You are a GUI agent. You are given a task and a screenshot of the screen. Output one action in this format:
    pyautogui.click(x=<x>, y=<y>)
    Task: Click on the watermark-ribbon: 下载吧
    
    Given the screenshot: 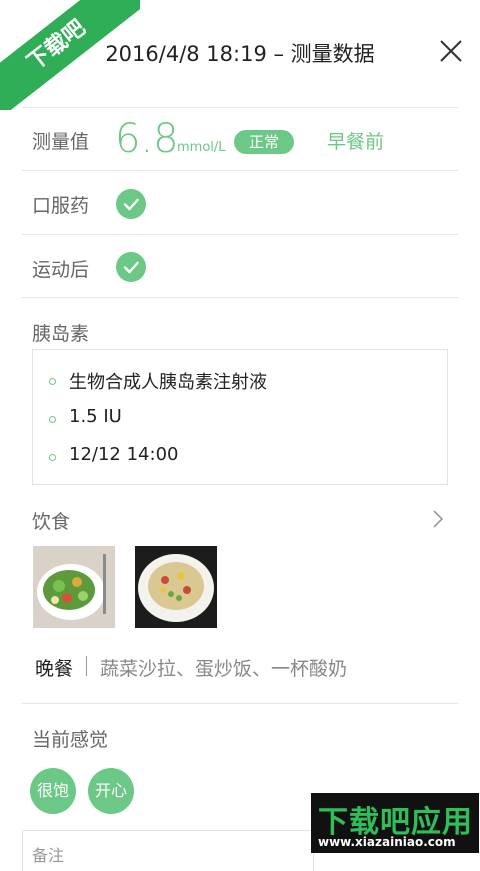 What is the action you would take?
    pyautogui.click(x=70, y=55)
    